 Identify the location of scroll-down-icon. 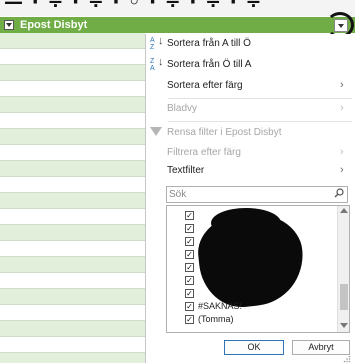
(344, 325).